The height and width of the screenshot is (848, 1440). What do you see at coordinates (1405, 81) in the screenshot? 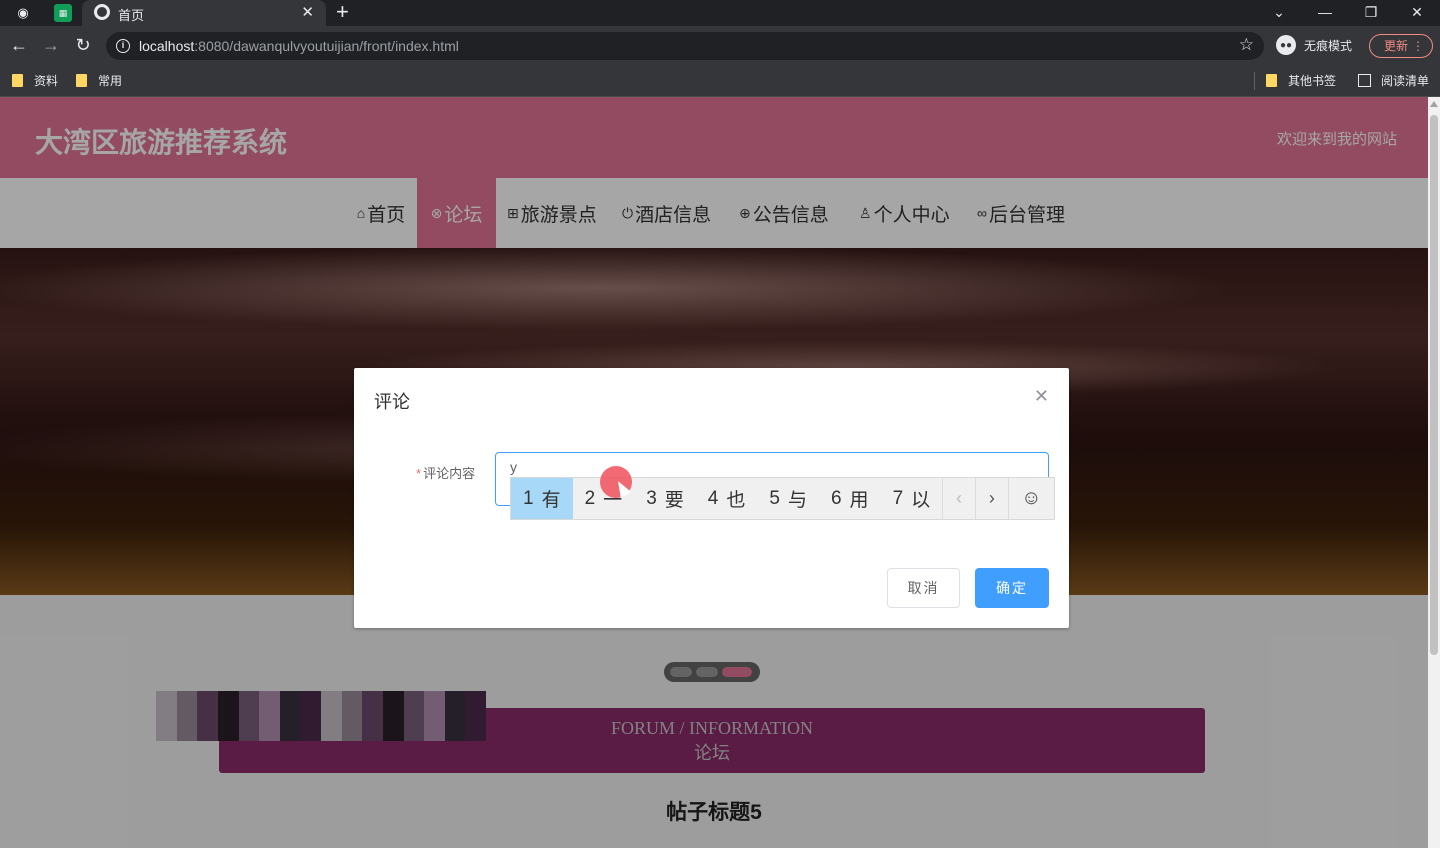
I see `bookmark-label: 阅读清单` at bounding box center [1405, 81].